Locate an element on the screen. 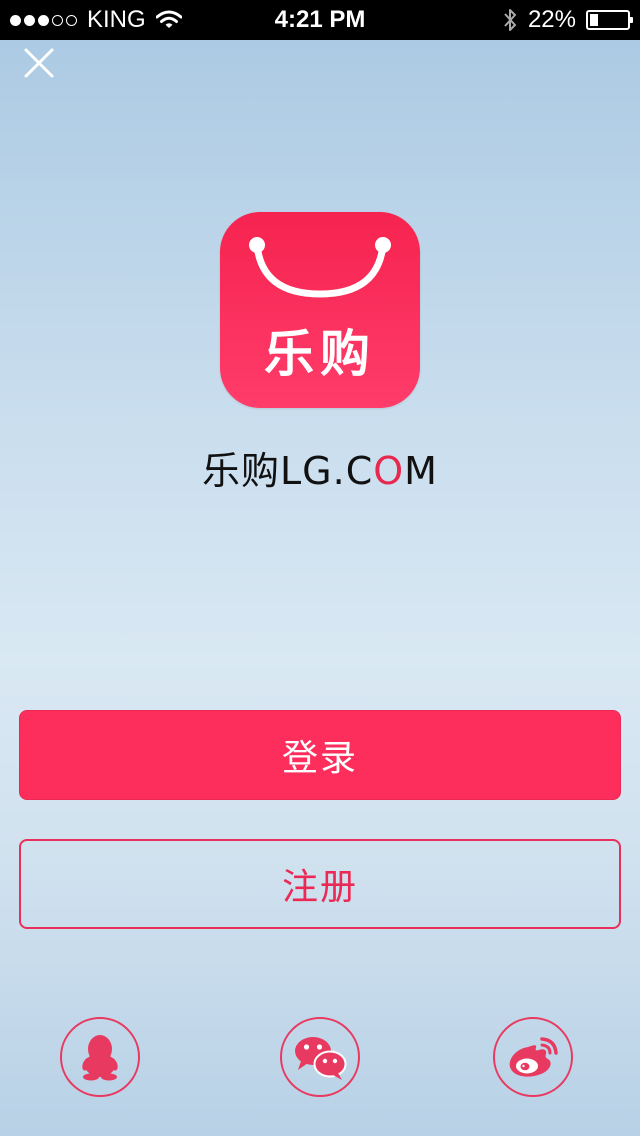  register-button: 注册 is located at coordinates (320, 884).